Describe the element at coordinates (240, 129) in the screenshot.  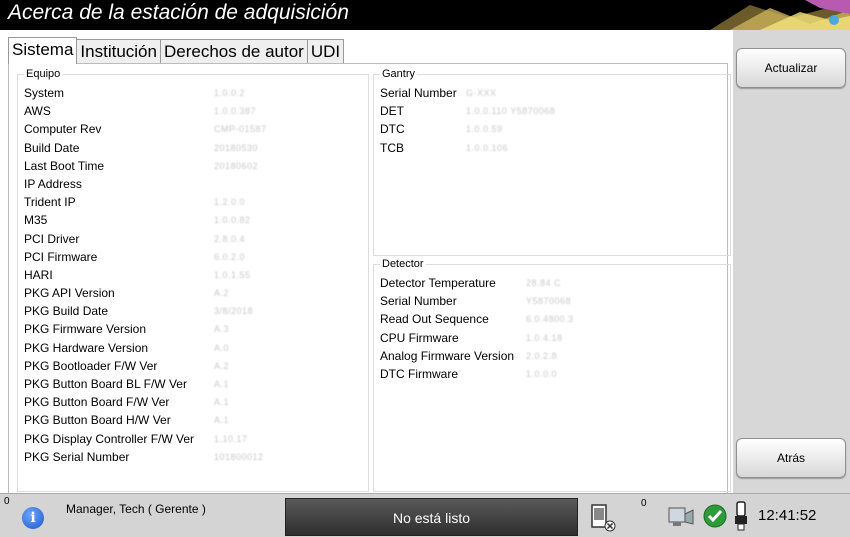
I see `info-value: CMP-01587` at that location.